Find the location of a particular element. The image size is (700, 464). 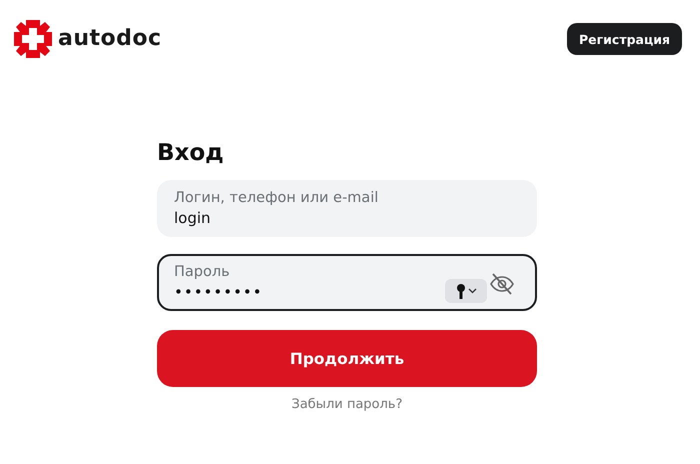

login-field: Логин, телефон или e-mail login is located at coordinates (347, 208).